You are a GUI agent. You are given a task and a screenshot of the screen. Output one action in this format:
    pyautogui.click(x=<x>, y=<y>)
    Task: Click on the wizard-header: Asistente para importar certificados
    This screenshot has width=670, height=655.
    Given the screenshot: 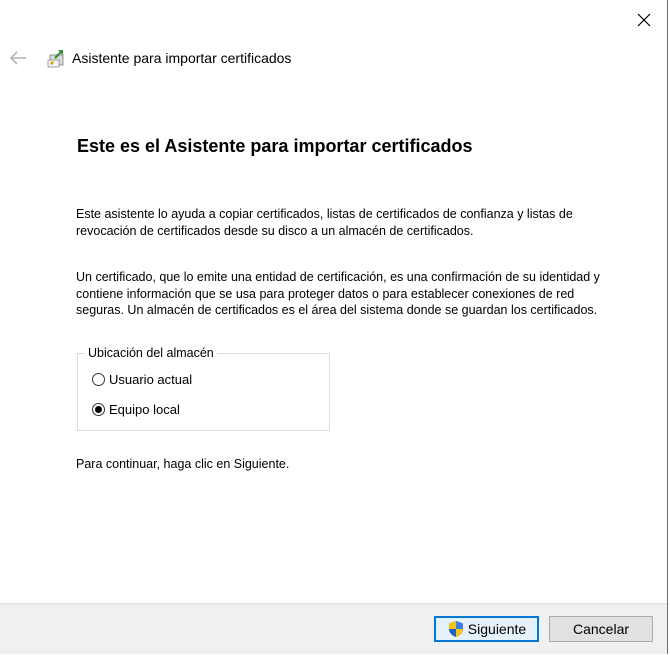 What is the action you would take?
    pyautogui.click(x=333, y=59)
    